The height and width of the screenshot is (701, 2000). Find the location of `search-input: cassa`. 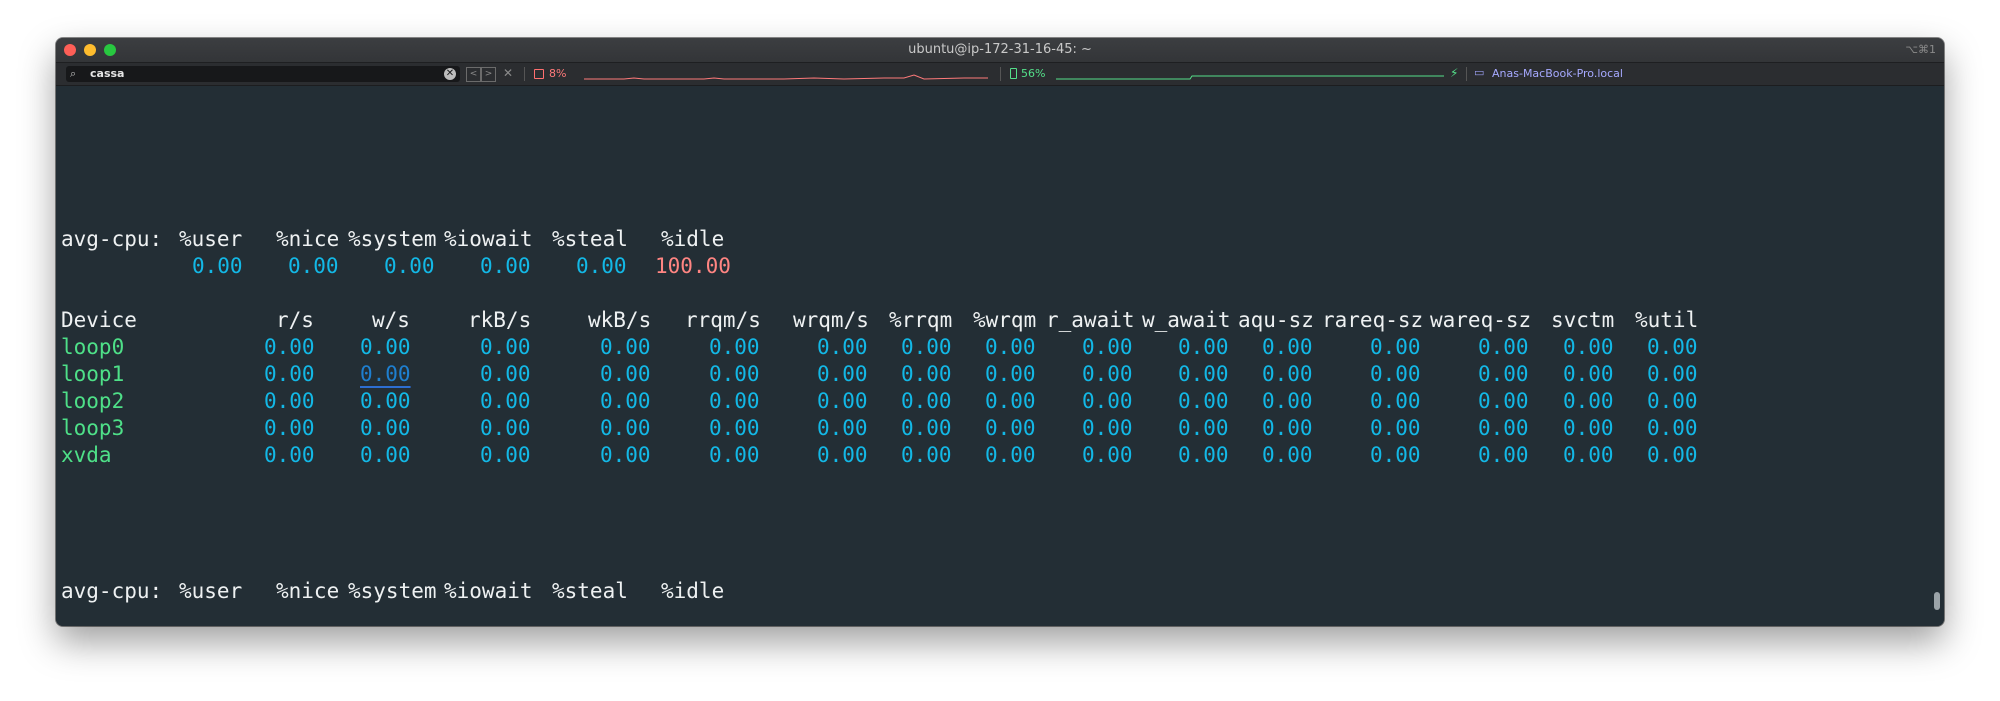

search-input: cassa is located at coordinates (107, 73).